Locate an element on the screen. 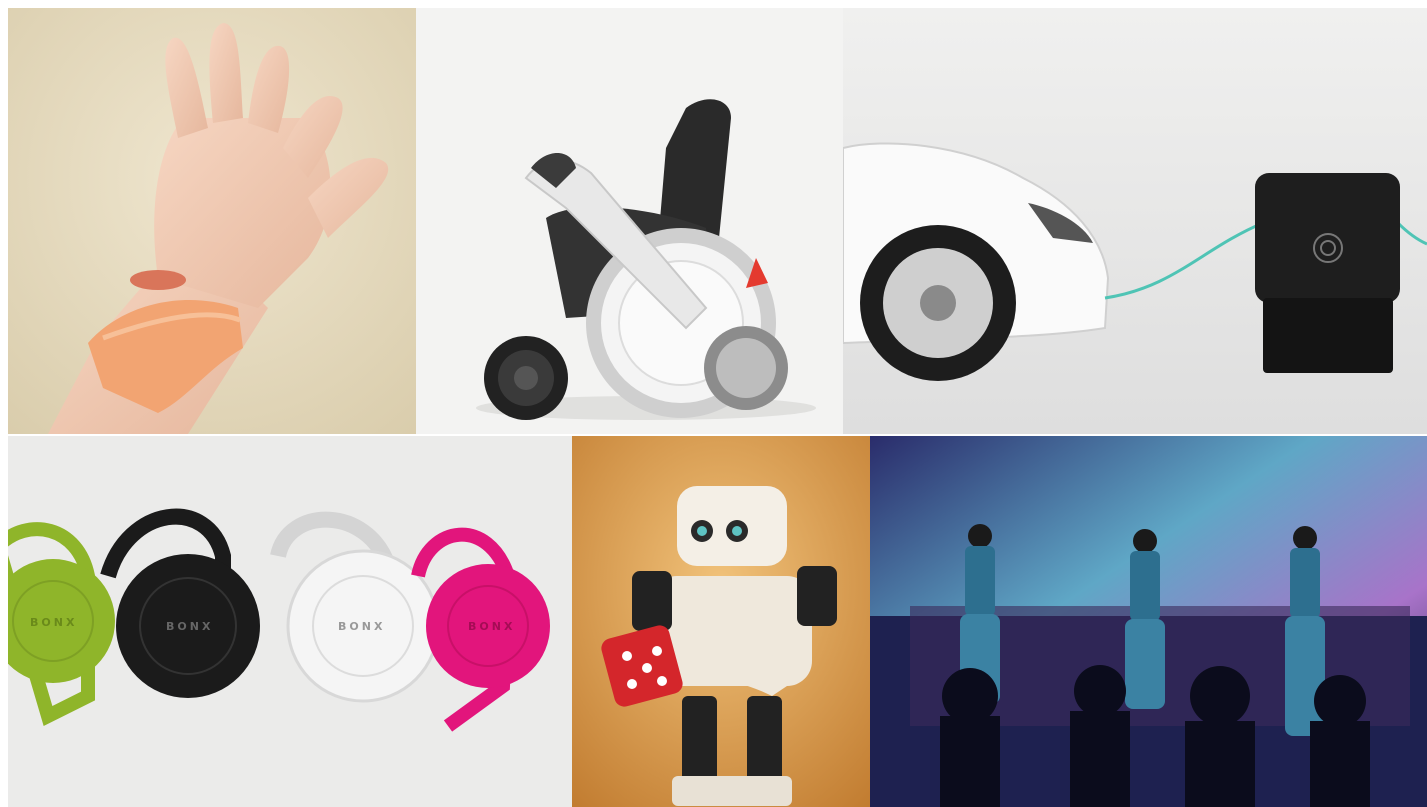  earpiece-label-green: BONX is located at coordinates (53, 622).